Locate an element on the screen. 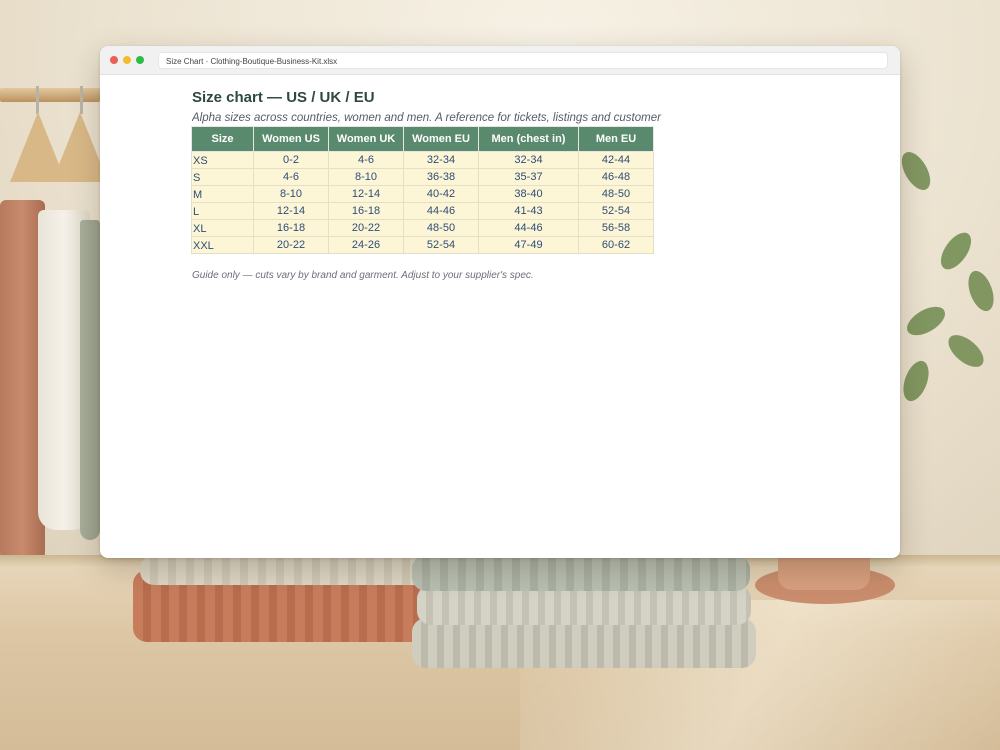 Image resolution: width=1000 pixels, height=750 pixels. table-row: XXL 20-22 24-26 52-54 47-49 60-62 is located at coordinates (422, 245).